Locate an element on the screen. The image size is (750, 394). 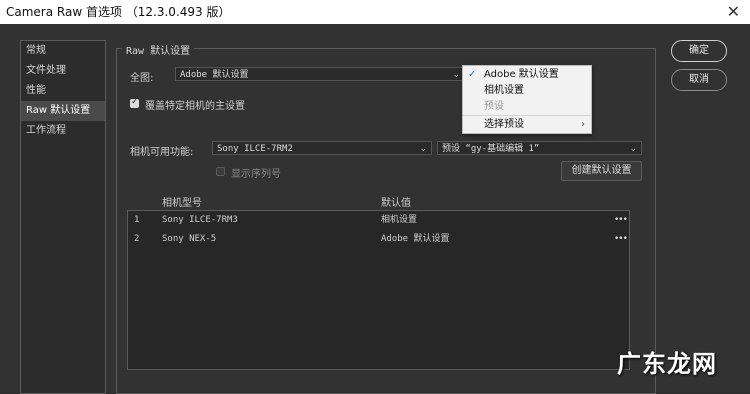
sidebar-item-raw-defaults: Raw 默认设置 is located at coordinates (63, 111).